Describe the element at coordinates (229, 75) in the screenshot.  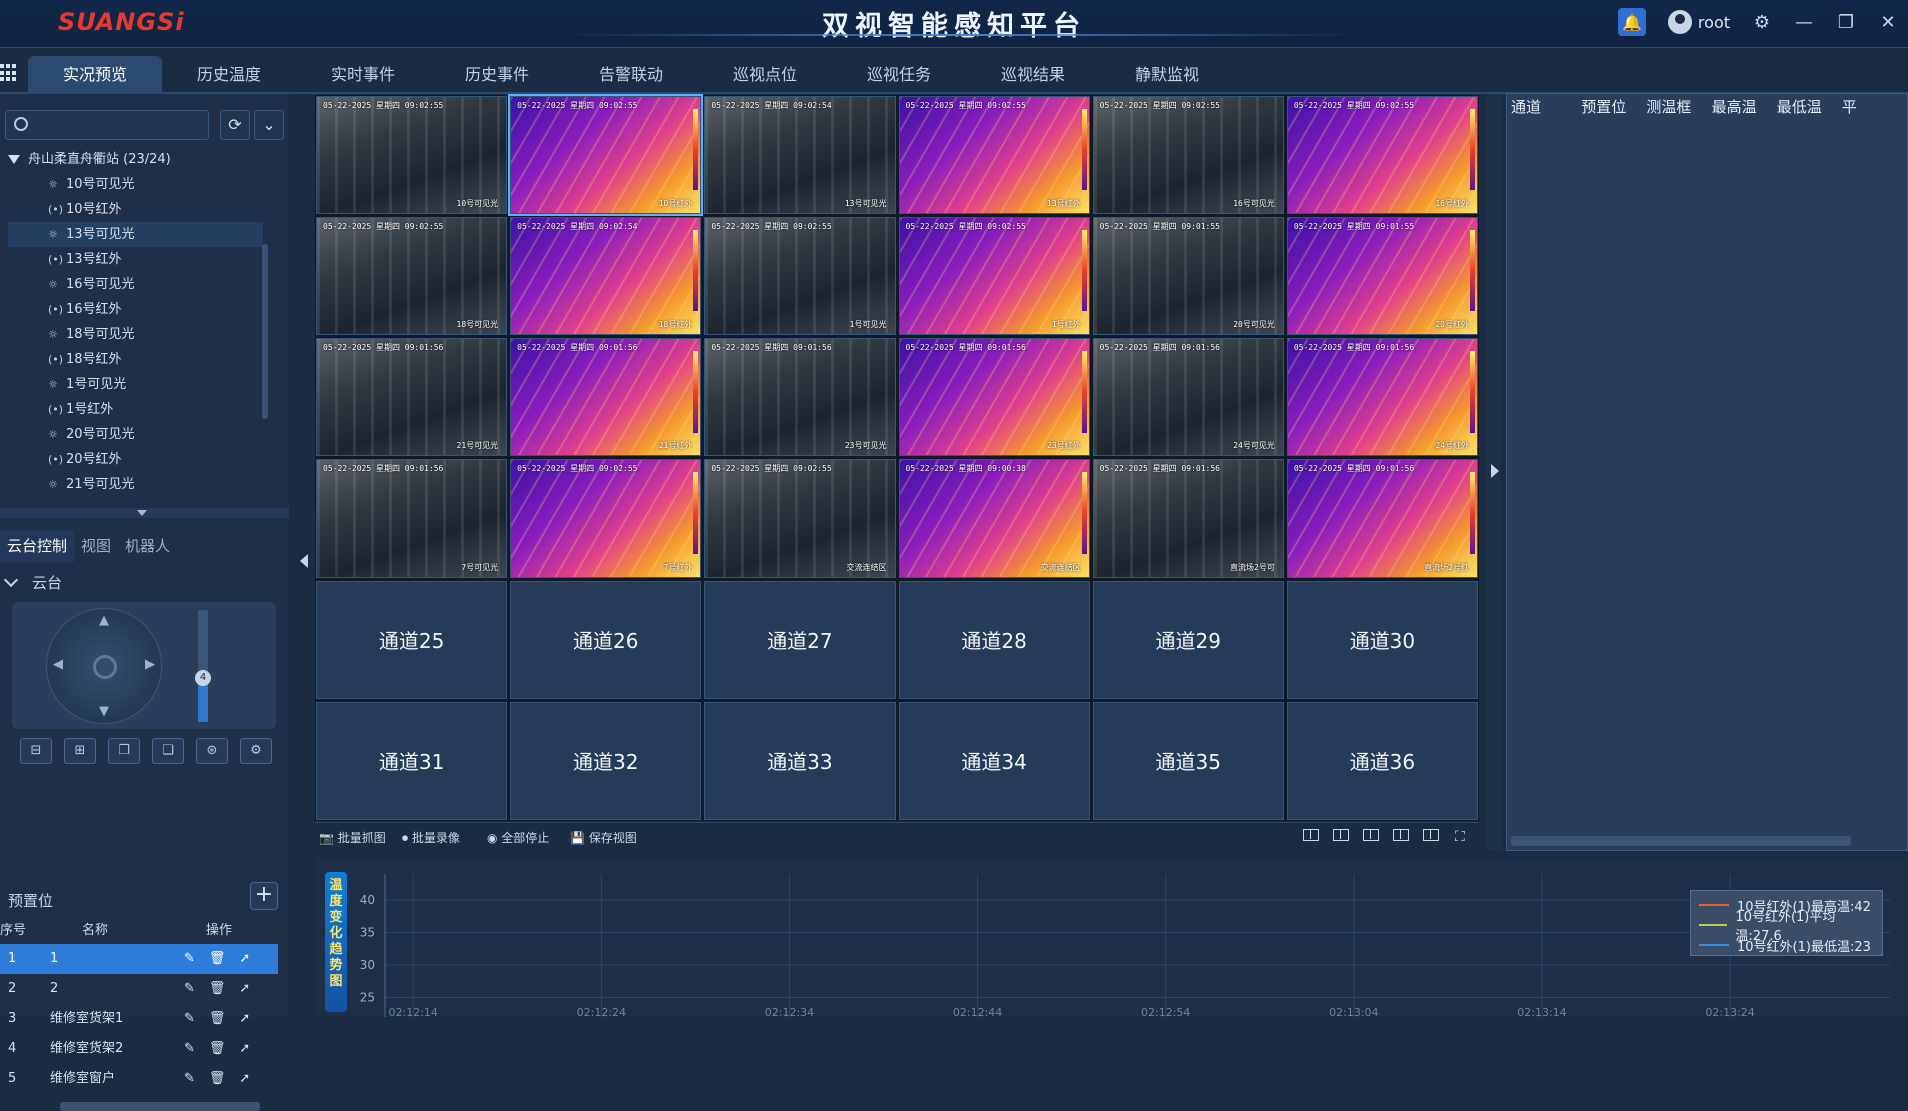
I see `tab-1: 历史温度` at that location.